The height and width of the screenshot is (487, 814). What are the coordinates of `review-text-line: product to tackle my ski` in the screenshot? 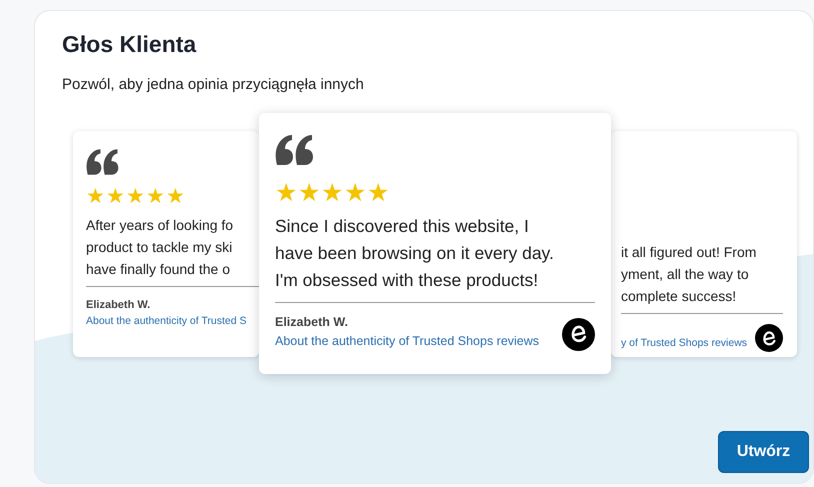 It's located at (160, 247).